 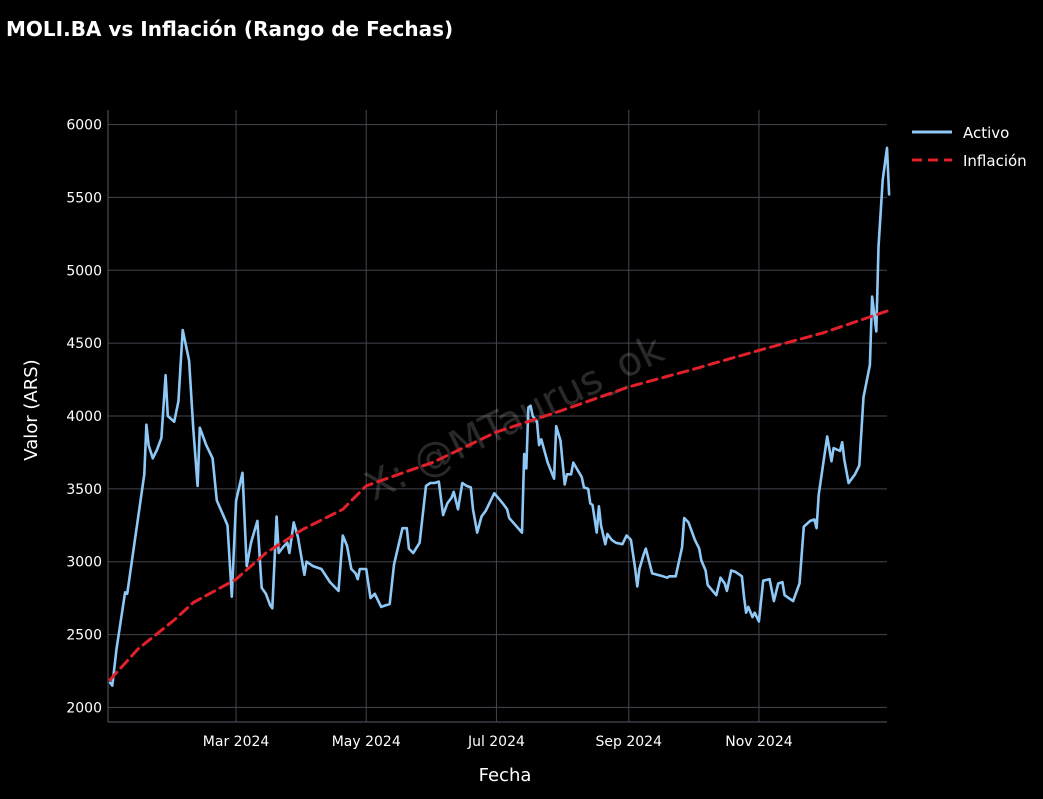 What do you see at coordinates (84, 344) in the screenshot?
I see `y-tick-label: 4500` at bounding box center [84, 344].